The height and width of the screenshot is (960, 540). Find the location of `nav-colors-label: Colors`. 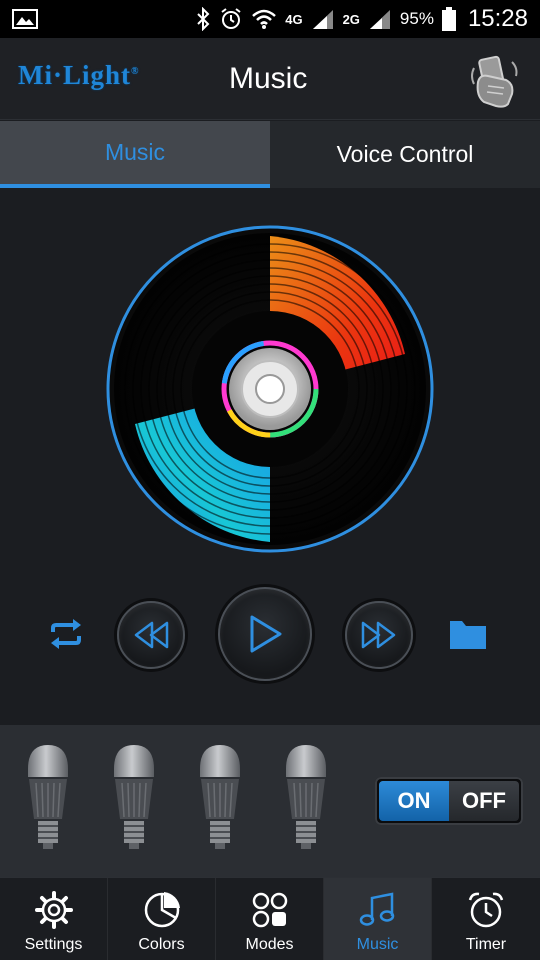

nav-colors-label: Colors is located at coordinates (161, 944).